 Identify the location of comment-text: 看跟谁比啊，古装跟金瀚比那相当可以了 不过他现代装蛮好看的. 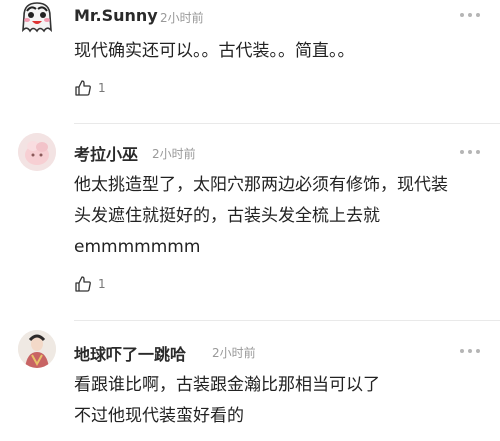
(227, 401).